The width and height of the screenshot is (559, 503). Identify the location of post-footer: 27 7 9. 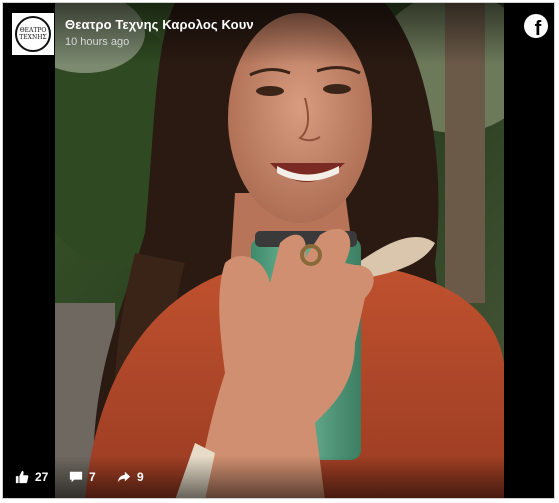
(278, 477).